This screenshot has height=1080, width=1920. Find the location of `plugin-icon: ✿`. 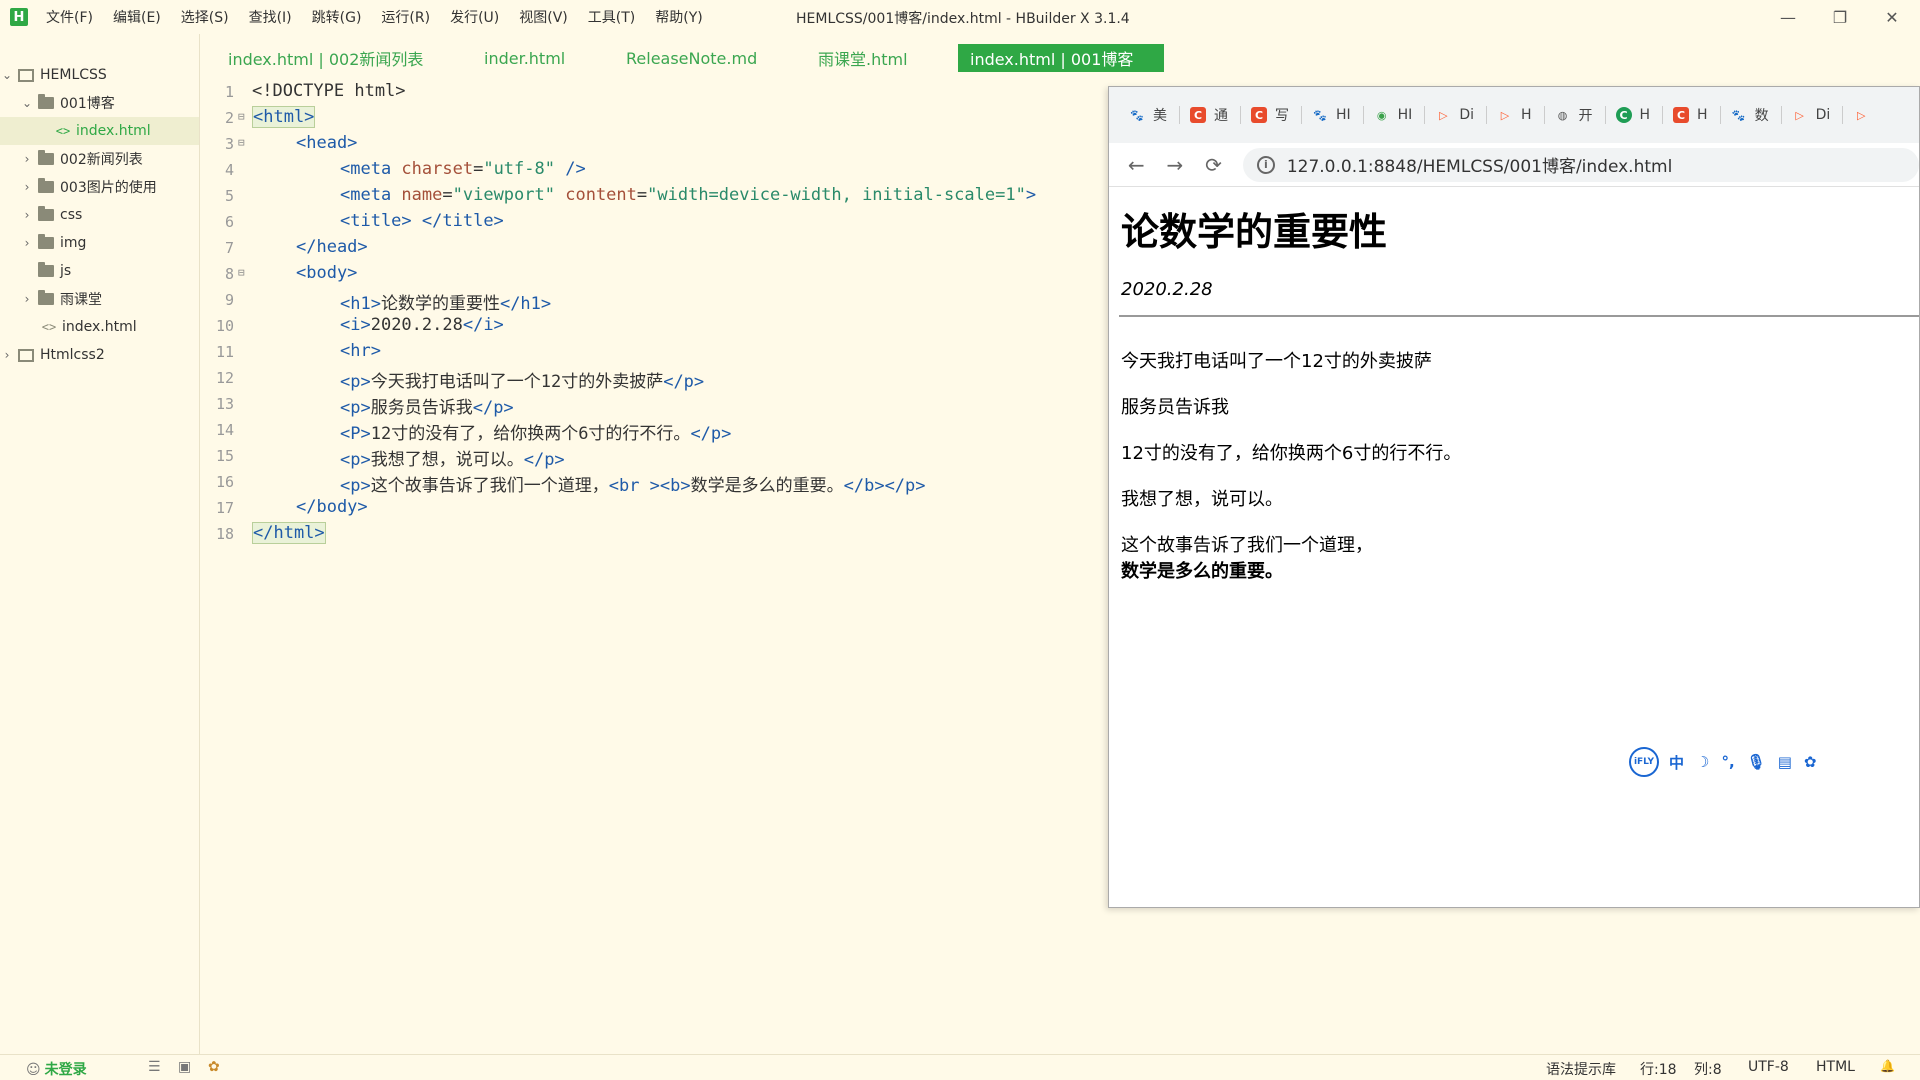

plugin-icon: ✿ is located at coordinates (214, 1067).